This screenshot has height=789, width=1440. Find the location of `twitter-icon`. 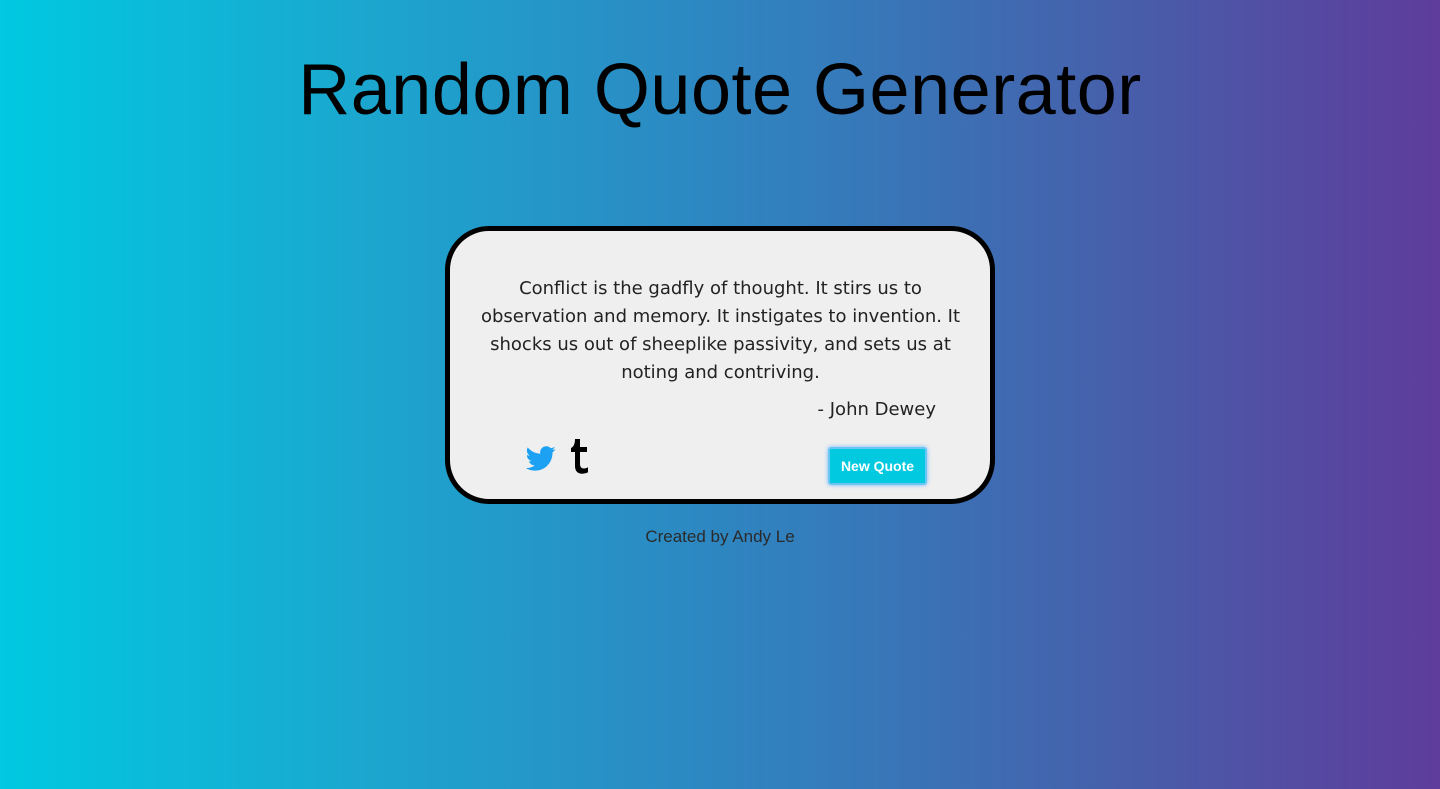

twitter-icon is located at coordinates (540, 458).